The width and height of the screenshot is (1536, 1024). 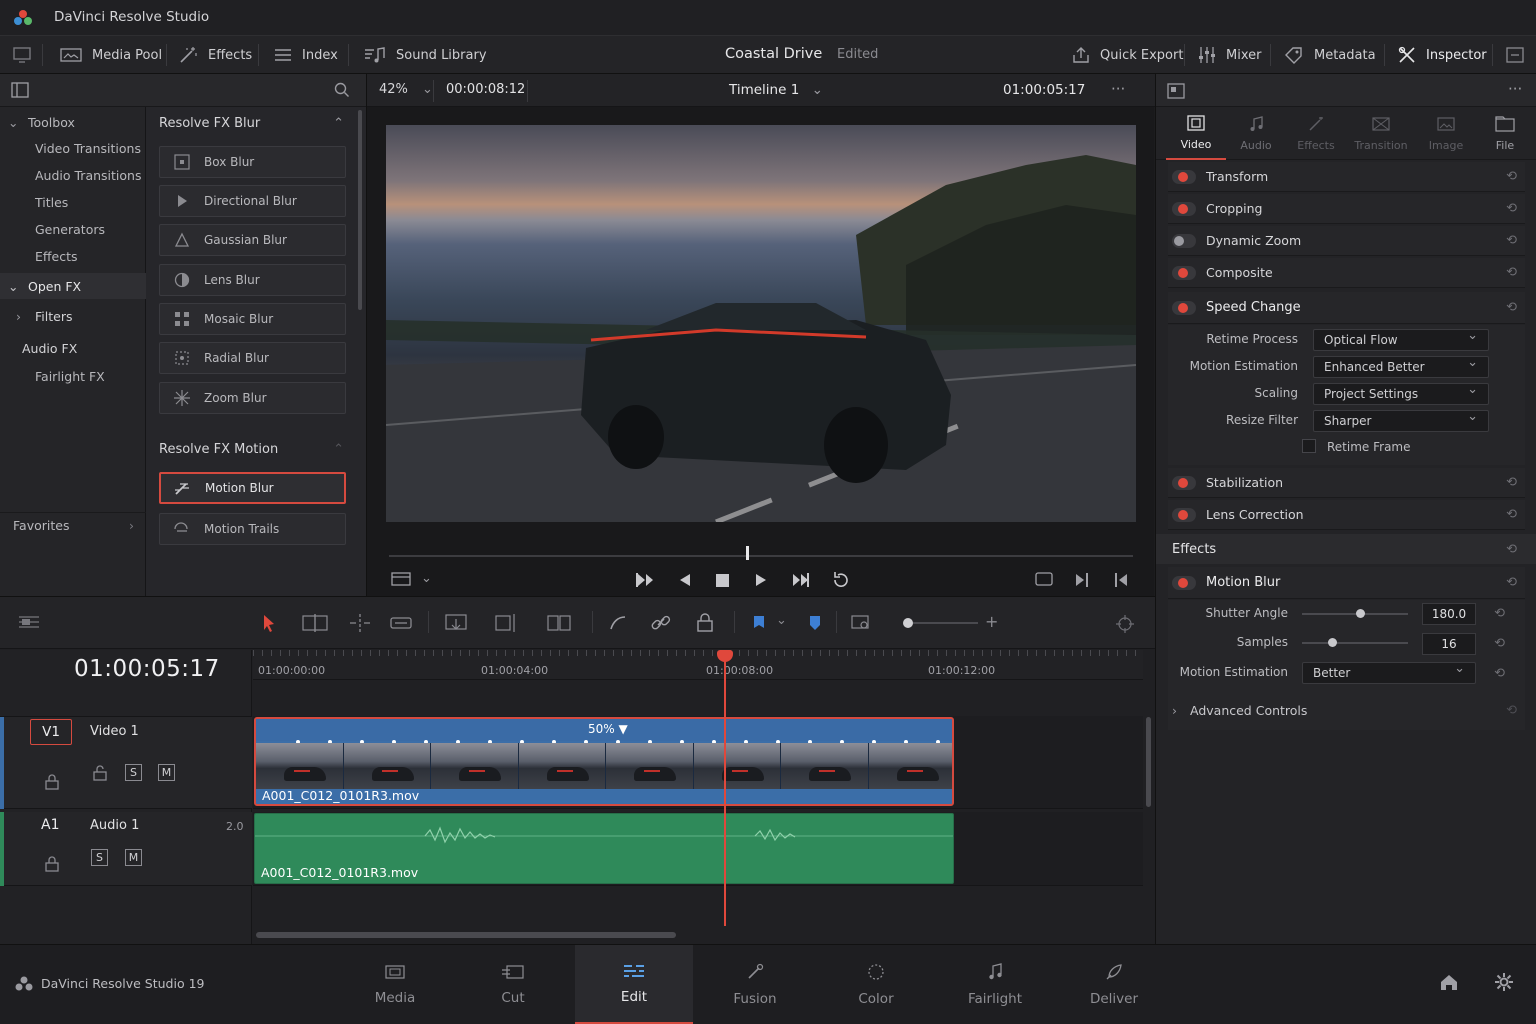 What do you see at coordinates (876, 984) in the screenshot?
I see `page-color: Color` at bounding box center [876, 984].